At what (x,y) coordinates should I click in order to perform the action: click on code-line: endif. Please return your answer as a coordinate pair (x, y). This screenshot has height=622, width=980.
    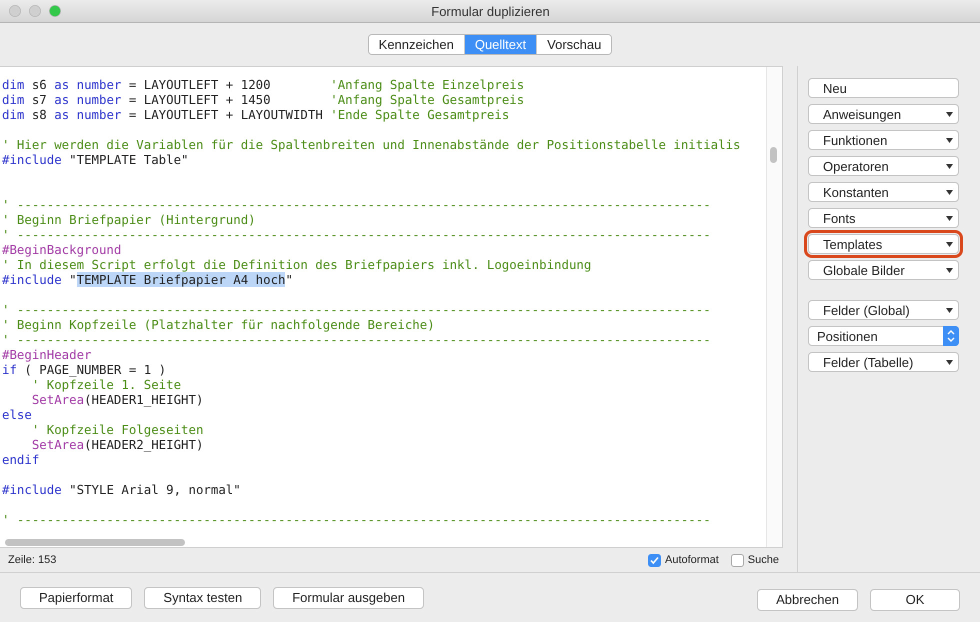
    Looking at the image, I should click on (21, 459).